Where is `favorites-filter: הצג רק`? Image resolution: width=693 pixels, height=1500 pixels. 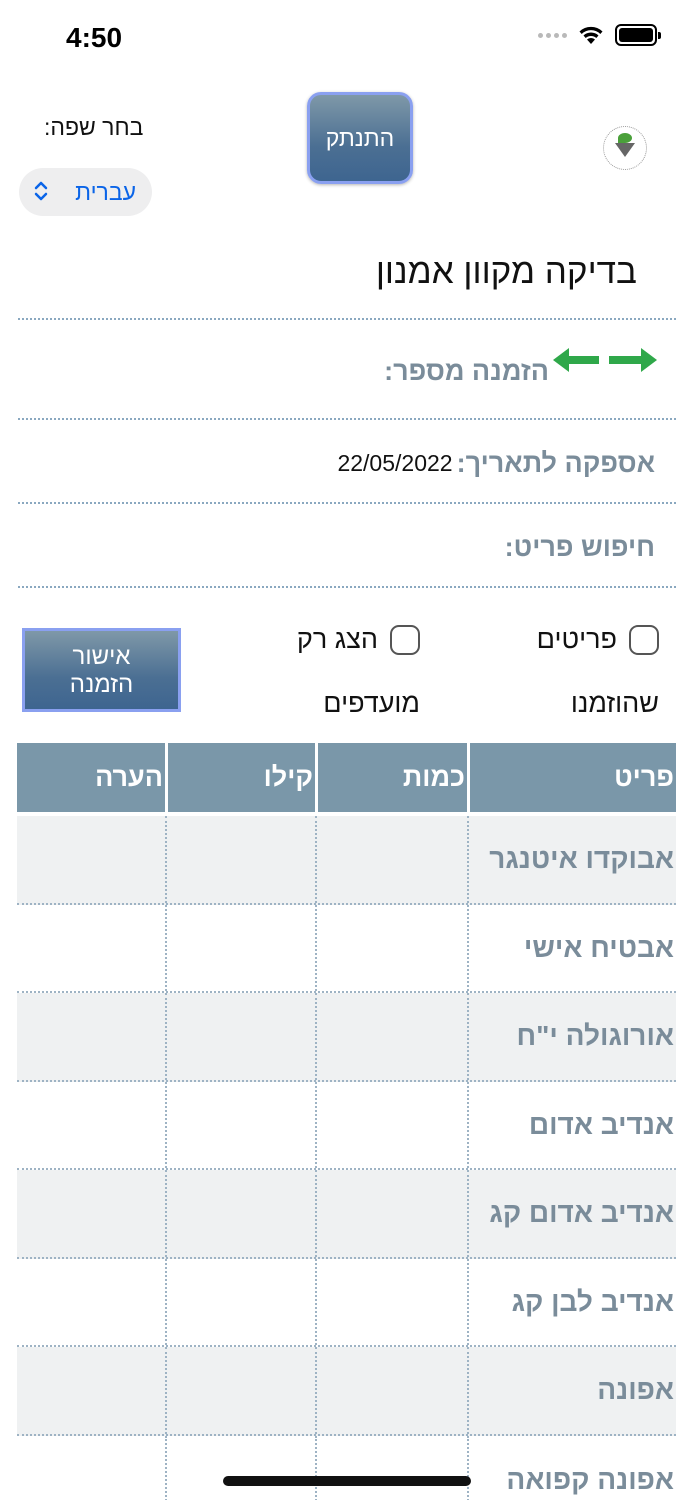 favorites-filter: הצג רק is located at coordinates (358, 639).